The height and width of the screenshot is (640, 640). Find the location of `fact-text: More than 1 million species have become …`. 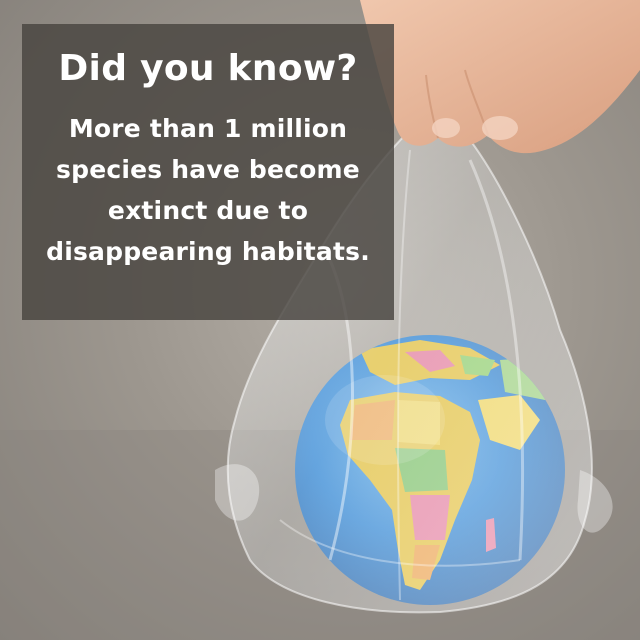

fact-text: More than 1 million species have become … is located at coordinates (208, 190).